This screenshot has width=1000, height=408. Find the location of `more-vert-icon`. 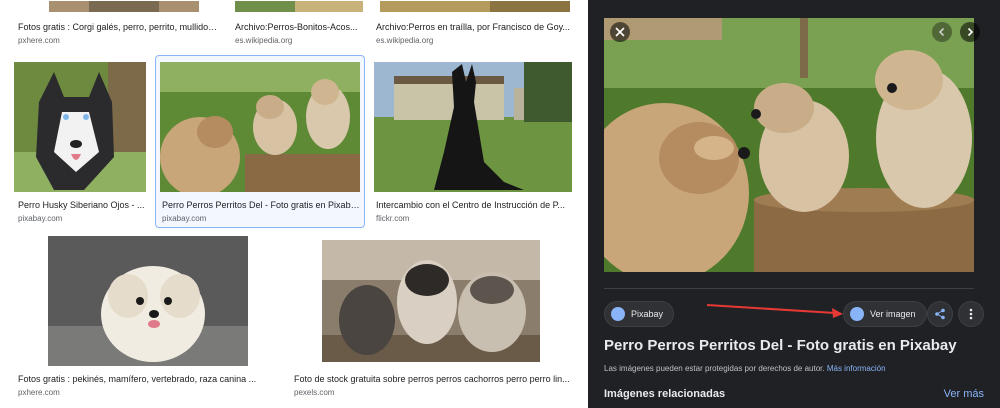

more-vert-icon is located at coordinates (971, 314).